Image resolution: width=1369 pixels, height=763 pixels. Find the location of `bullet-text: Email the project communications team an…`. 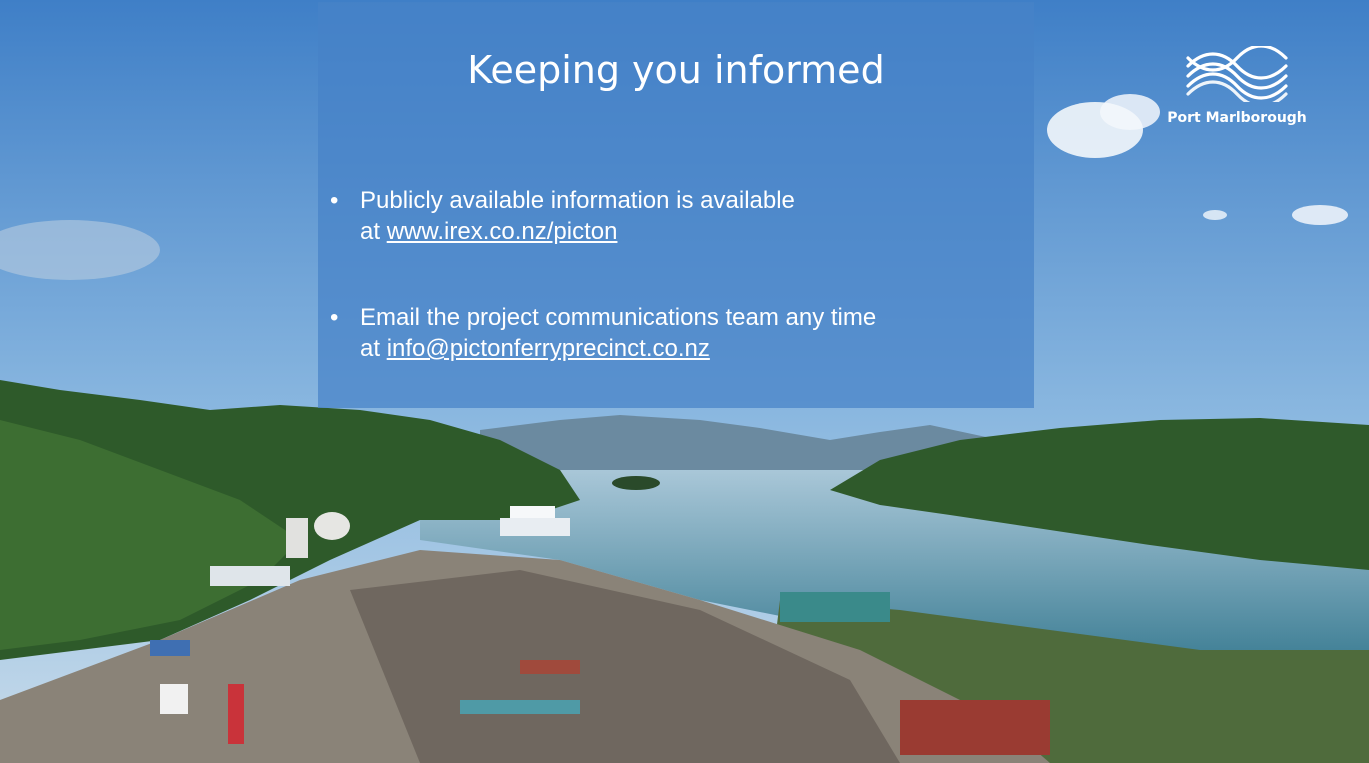

bullet-text: Email the project communications team an… is located at coordinates (618, 317).